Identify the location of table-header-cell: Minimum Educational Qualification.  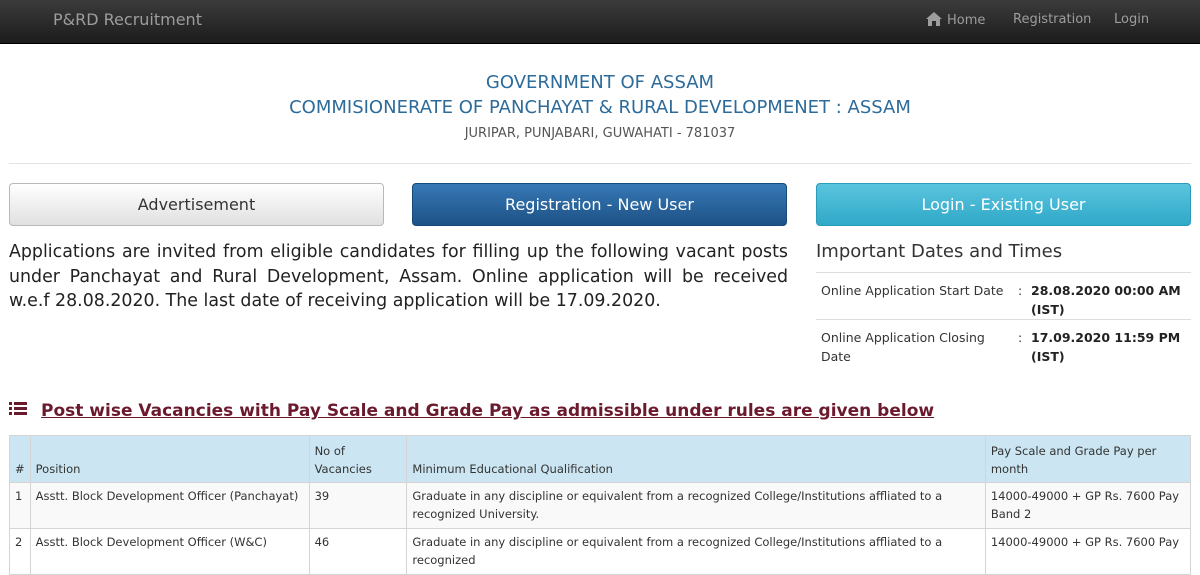
(696, 459).